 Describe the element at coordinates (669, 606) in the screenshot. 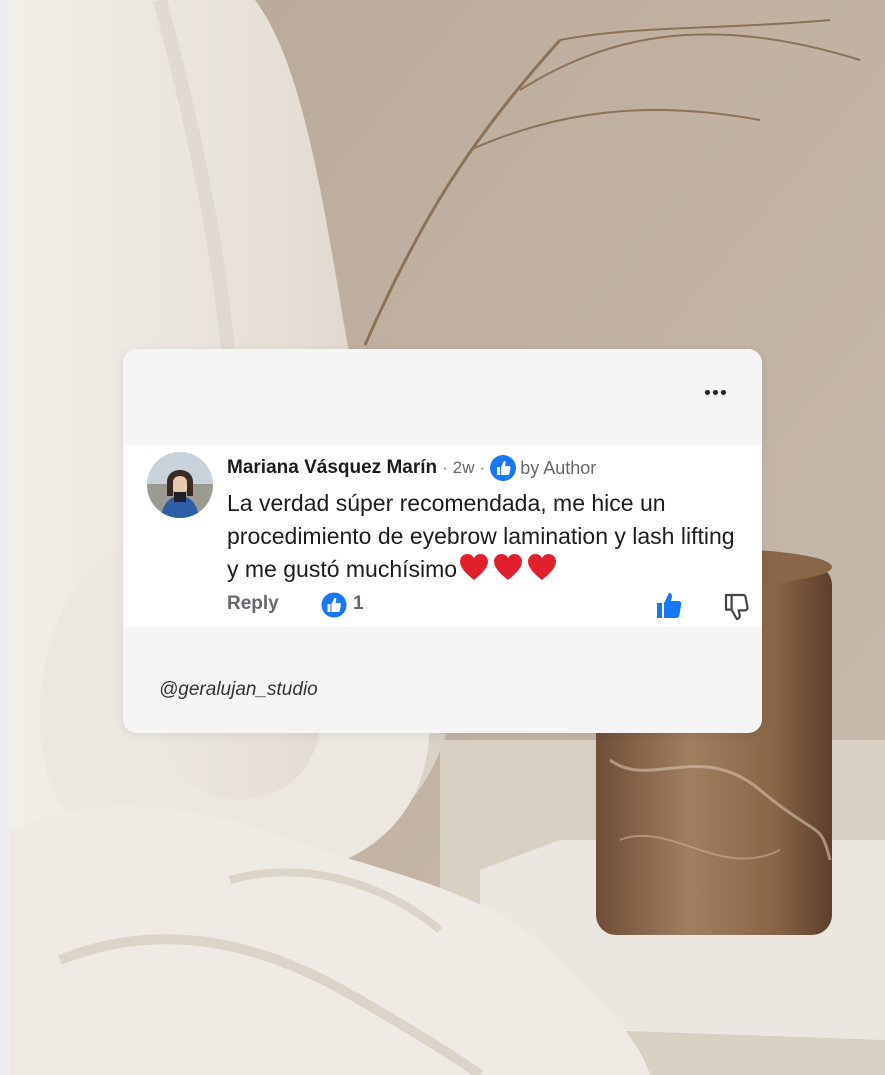

I see `thumbs-up-icon` at that location.